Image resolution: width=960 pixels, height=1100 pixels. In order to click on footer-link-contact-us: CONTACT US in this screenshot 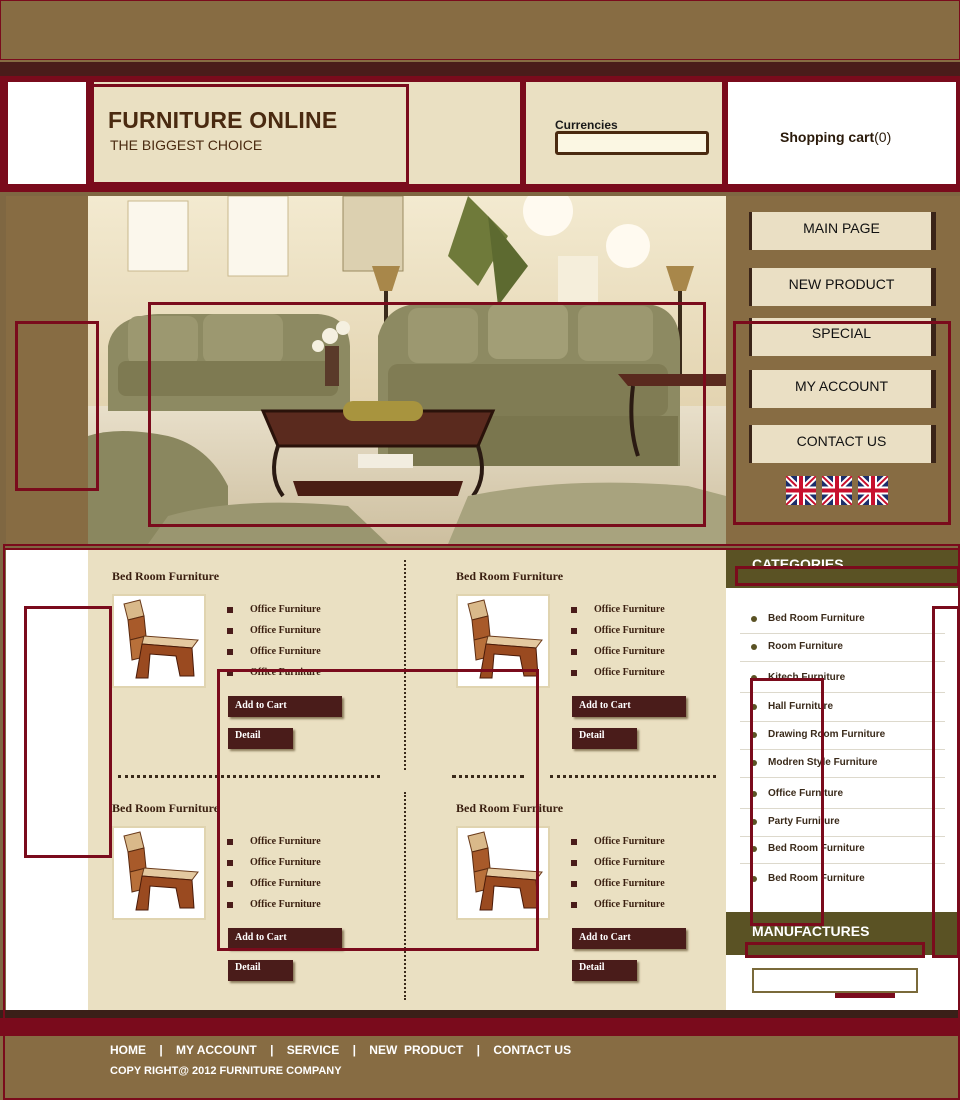, I will do `click(532, 1050)`.